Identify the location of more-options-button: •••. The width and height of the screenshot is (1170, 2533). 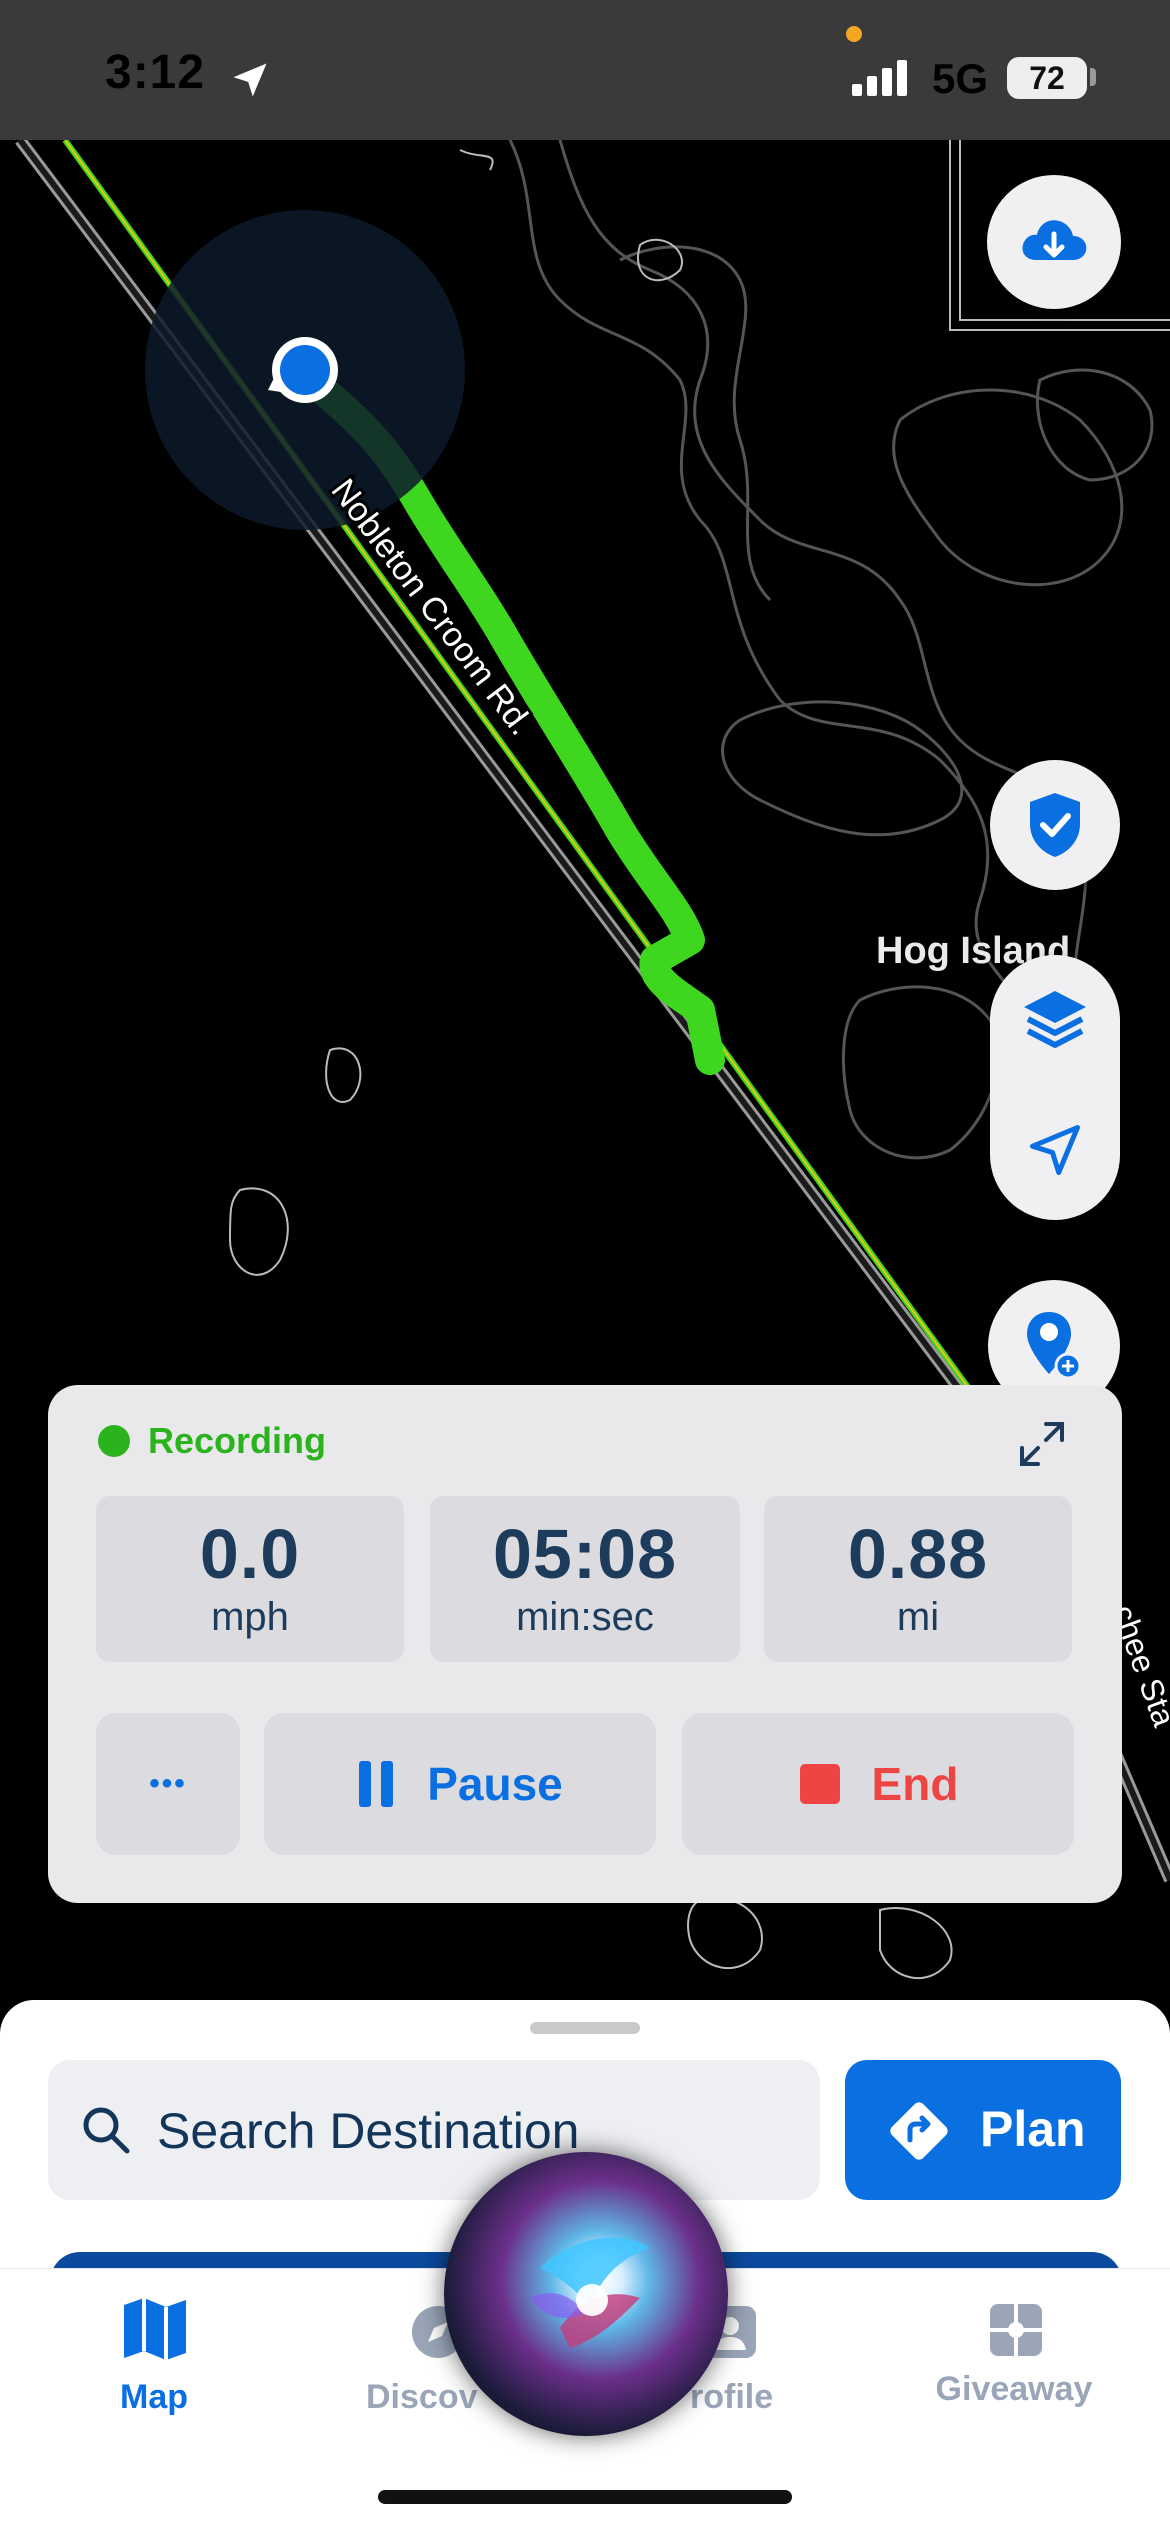
(168, 1784).